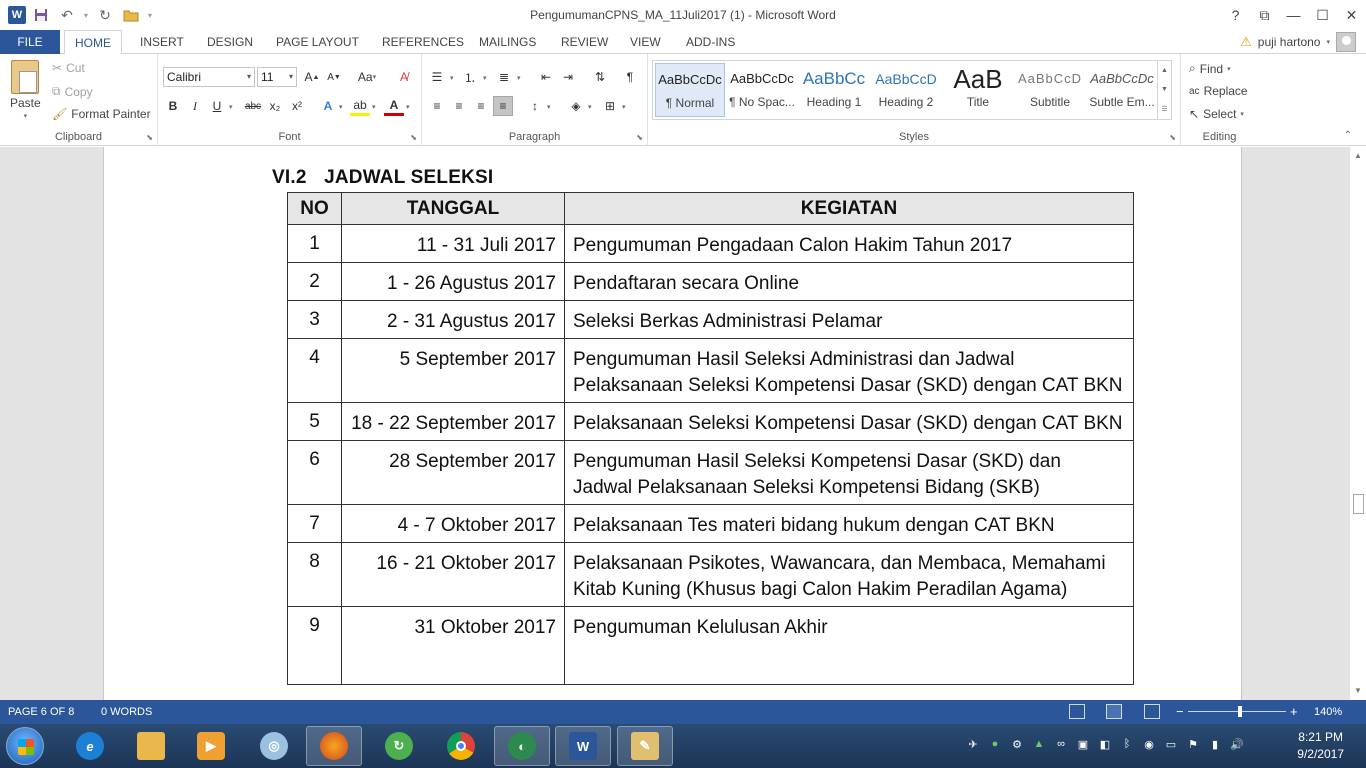 The width and height of the screenshot is (1366, 768). Describe the element at coordinates (334, 77) in the screenshot. I see `shrink-font-icon: A ▼` at that location.